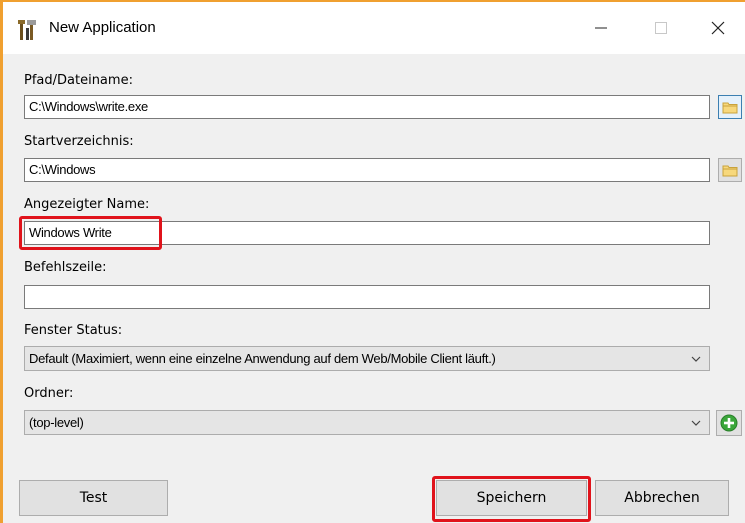  I want to click on save-button: Speichern, so click(511, 498).